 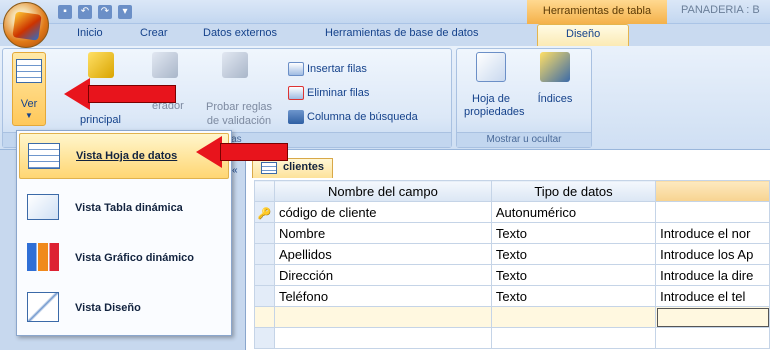 What do you see at coordinates (353, 117) in the screenshot?
I see `lookup-column-button: Columna de búsqueda` at bounding box center [353, 117].